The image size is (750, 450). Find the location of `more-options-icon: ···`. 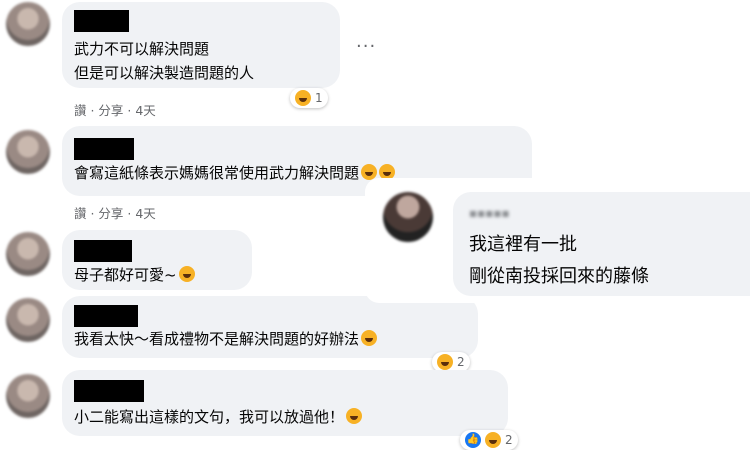

more-options-icon: ··· is located at coordinates (366, 46).